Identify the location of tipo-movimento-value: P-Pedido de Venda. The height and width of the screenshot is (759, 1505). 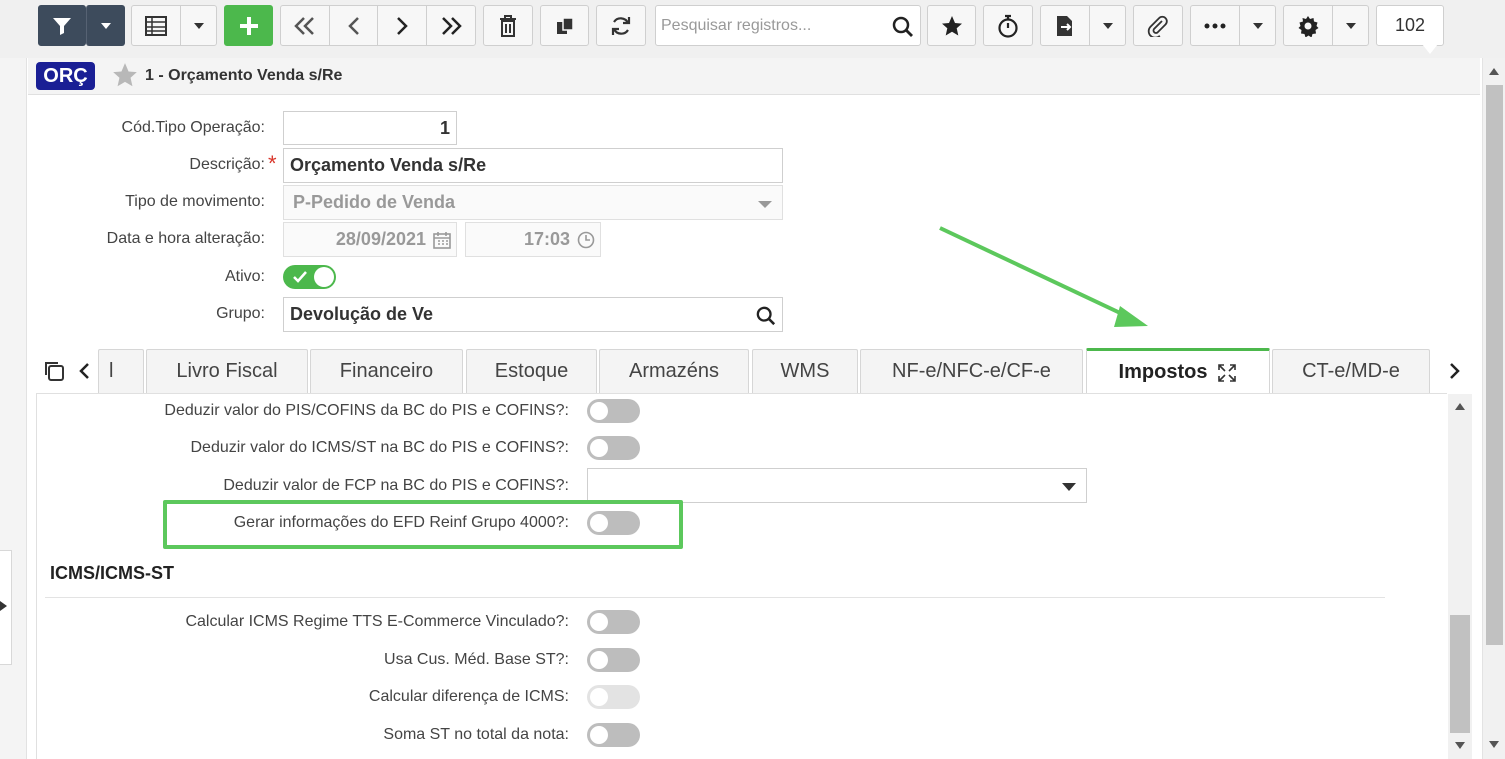
(374, 202).